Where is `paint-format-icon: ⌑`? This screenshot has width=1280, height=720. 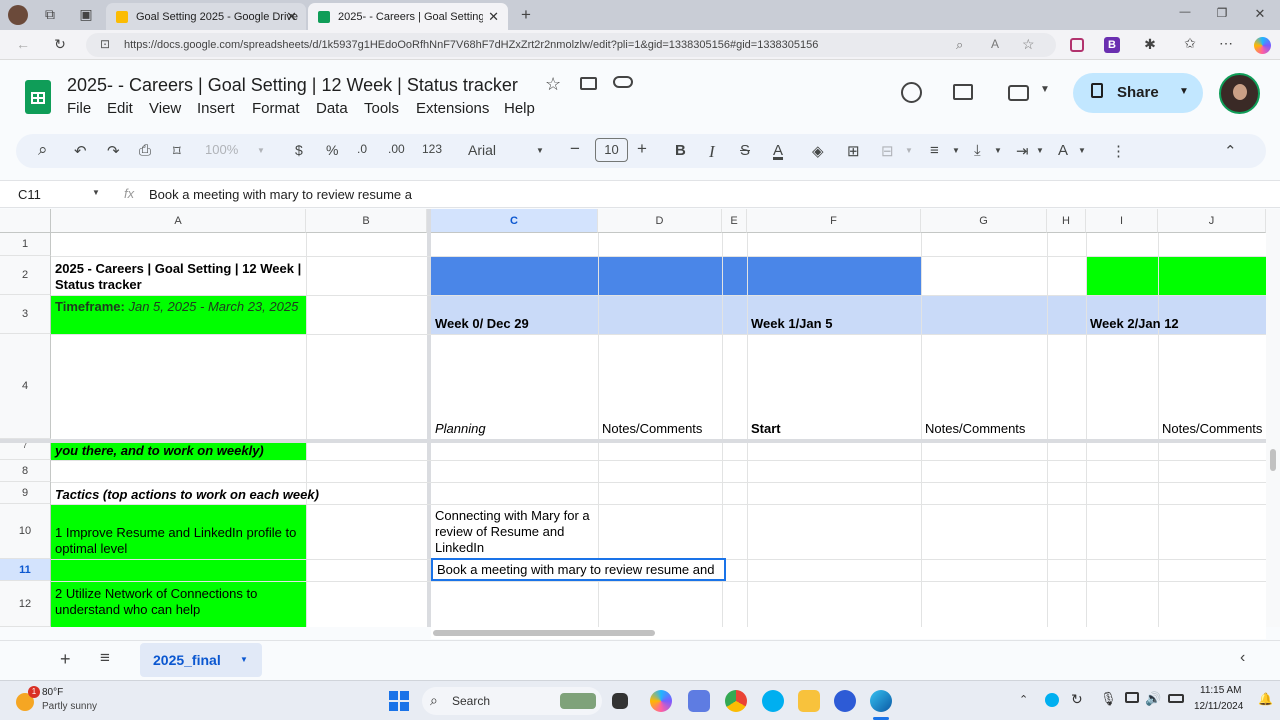
paint-format-icon: ⌑ is located at coordinates (177, 151).